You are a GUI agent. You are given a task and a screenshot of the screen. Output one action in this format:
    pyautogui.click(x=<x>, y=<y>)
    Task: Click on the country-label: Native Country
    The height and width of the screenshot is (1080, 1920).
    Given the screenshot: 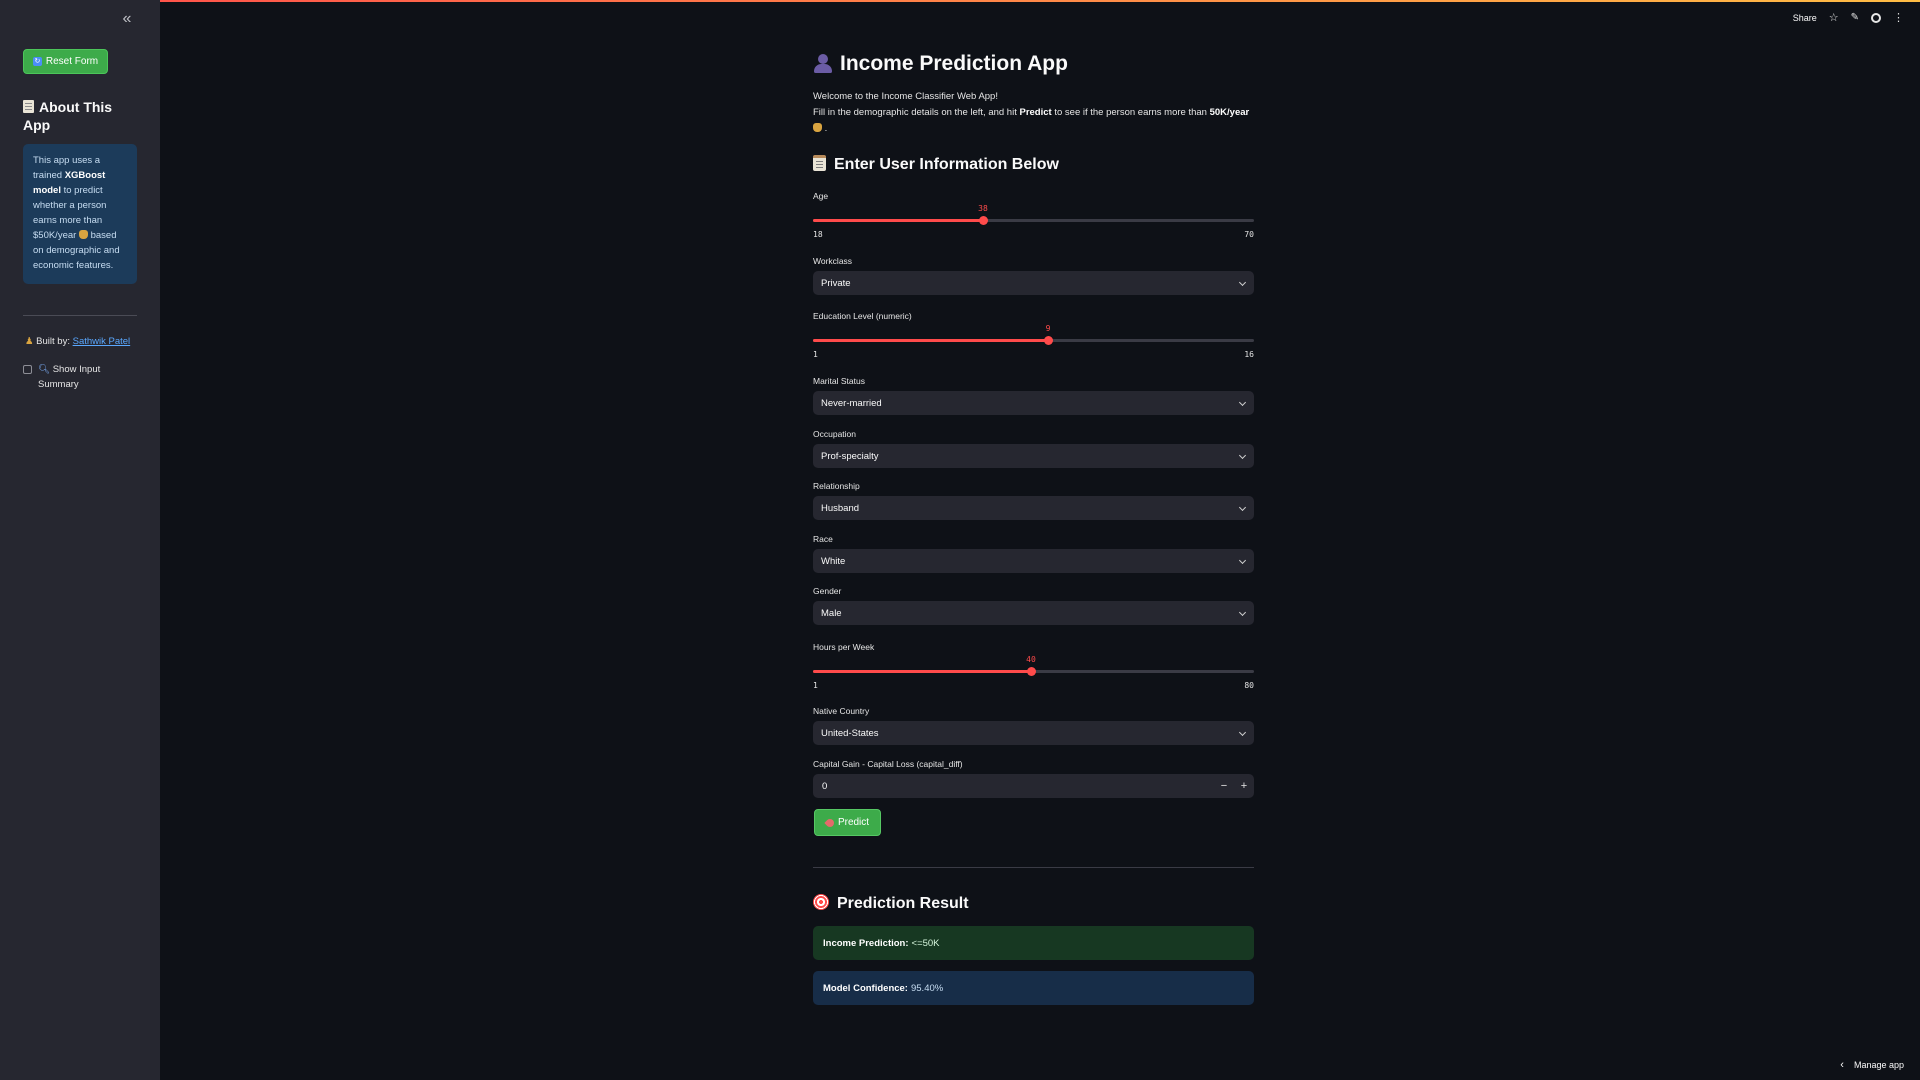 What is the action you would take?
    pyautogui.click(x=841, y=711)
    